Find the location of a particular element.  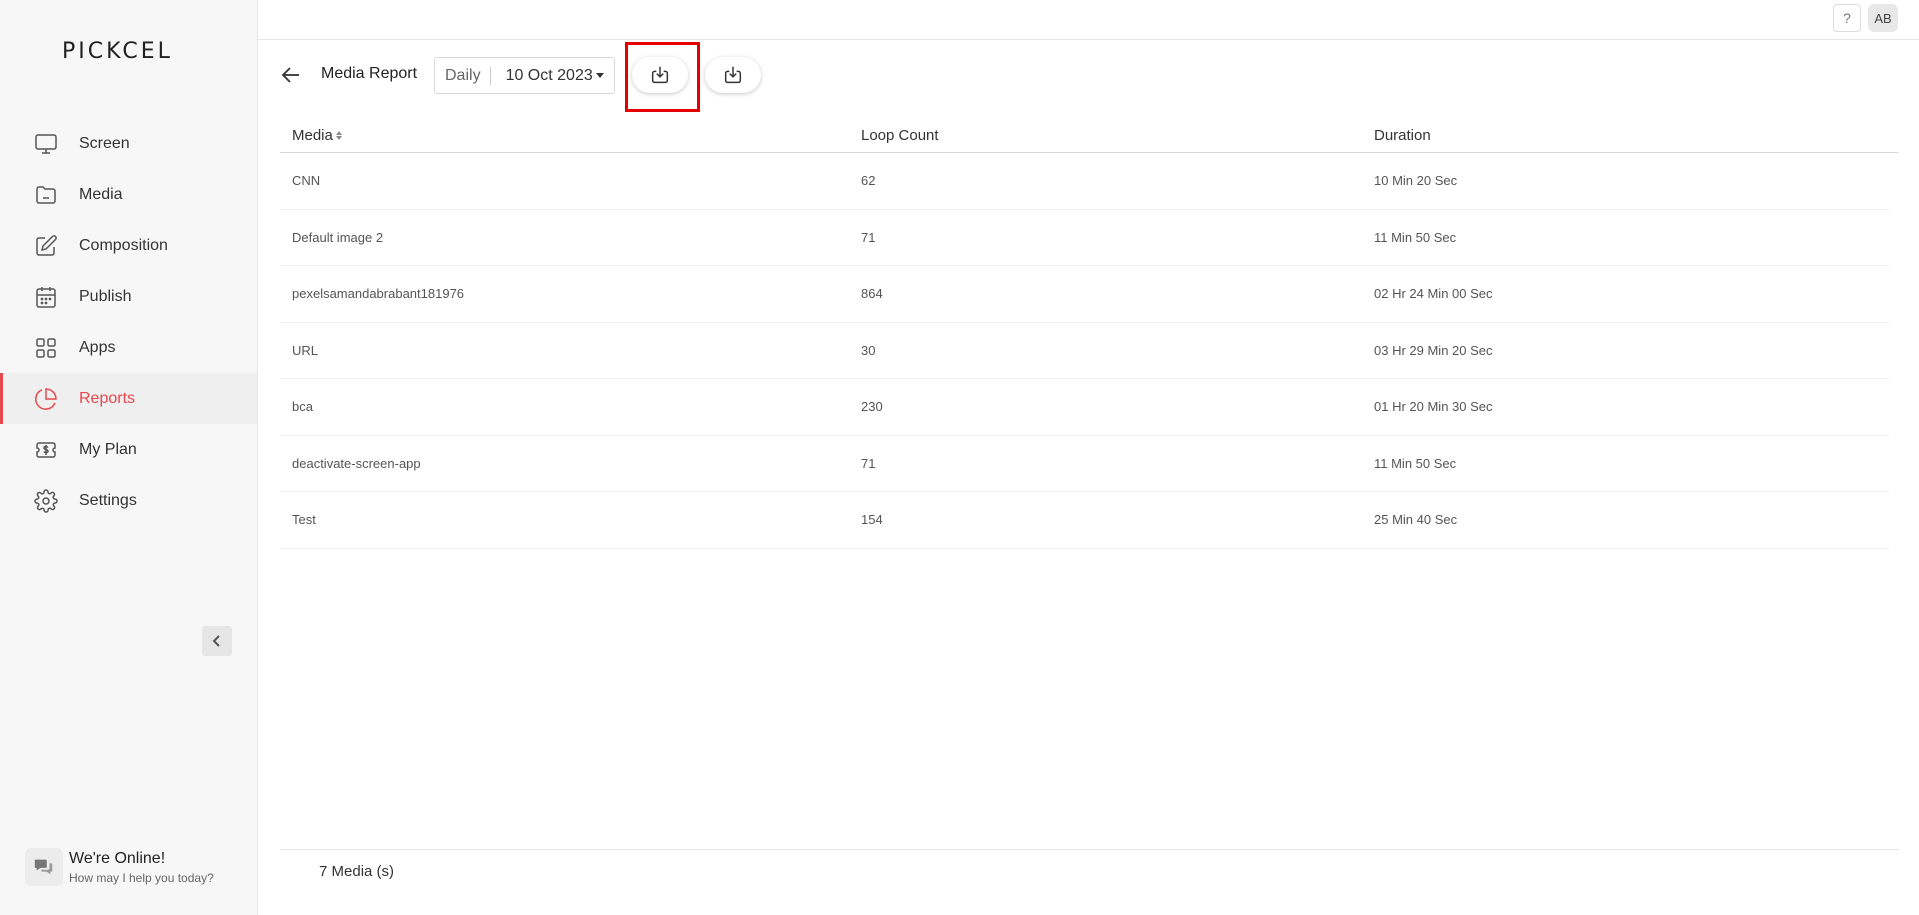

table-row: Test 154 25 Min 40 Sec is located at coordinates (1084, 520).